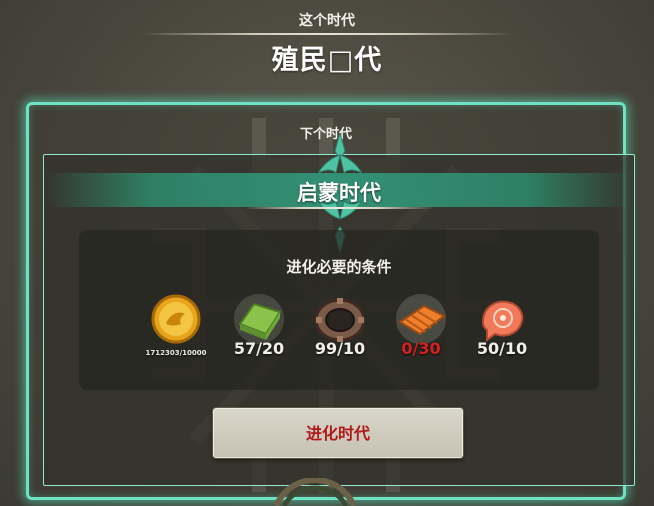 This screenshot has width=654, height=506. Describe the element at coordinates (339, 267) in the screenshot. I see `conditions-title: 进化必要的条件` at that location.